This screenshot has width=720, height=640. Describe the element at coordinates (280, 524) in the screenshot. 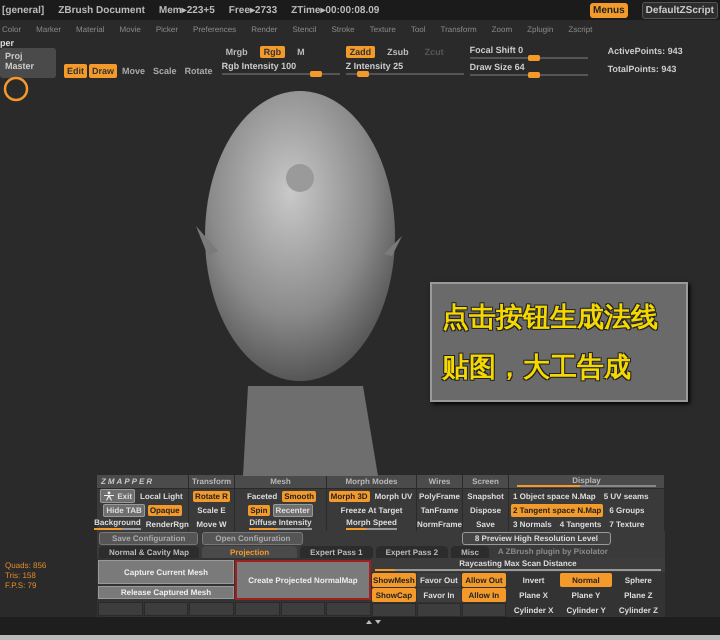

I see `slider: Diffuse Intensity` at that location.